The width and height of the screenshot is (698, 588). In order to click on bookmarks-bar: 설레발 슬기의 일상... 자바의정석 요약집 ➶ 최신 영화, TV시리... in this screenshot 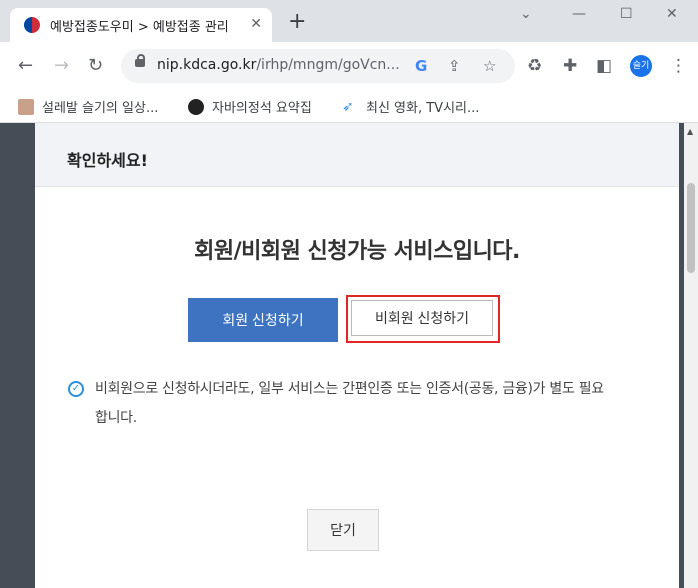, I will do `click(349, 107)`.